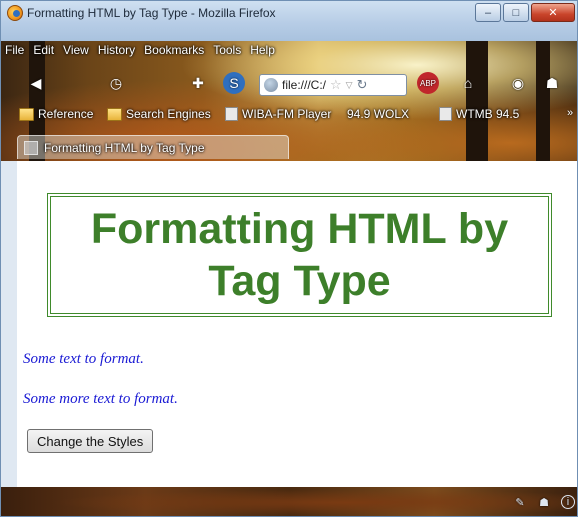 Image resolution: width=578 pixels, height=517 pixels. Describe the element at coordinates (174, 50) in the screenshot. I see `menu-bookmarks: Bookmarks` at that location.